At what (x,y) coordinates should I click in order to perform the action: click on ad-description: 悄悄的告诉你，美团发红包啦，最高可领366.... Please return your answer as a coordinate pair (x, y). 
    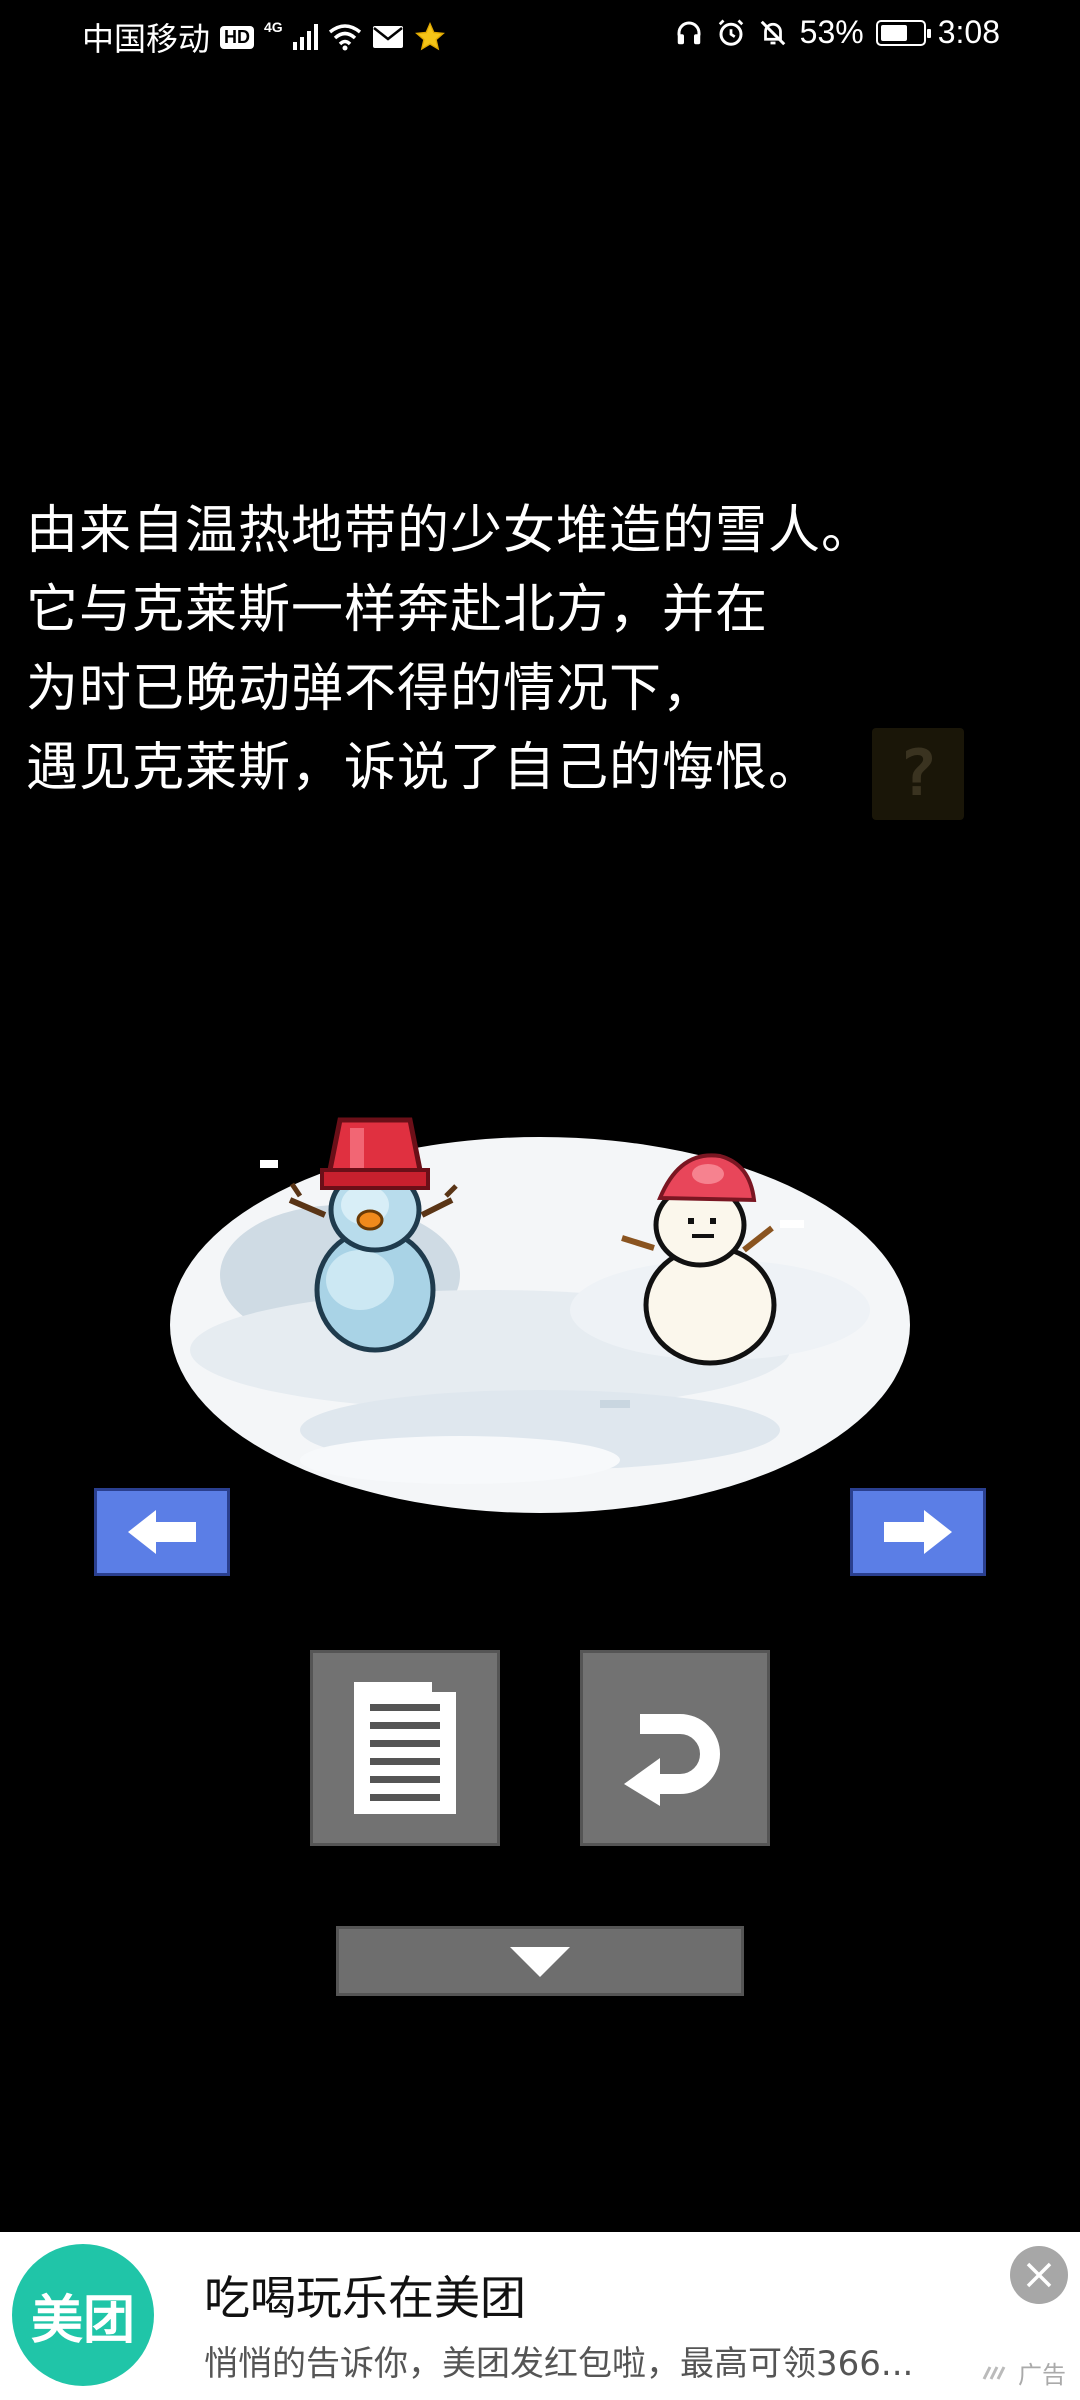
    Looking at the image, I should click on (559, 2364).